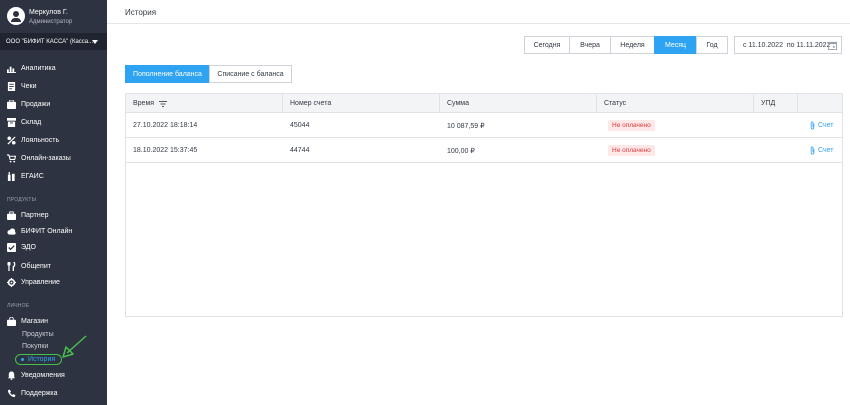  Describe the element at coordinates (36, 104) in the screenshot. I see `sidebar-item-label: Продажи` at that location.